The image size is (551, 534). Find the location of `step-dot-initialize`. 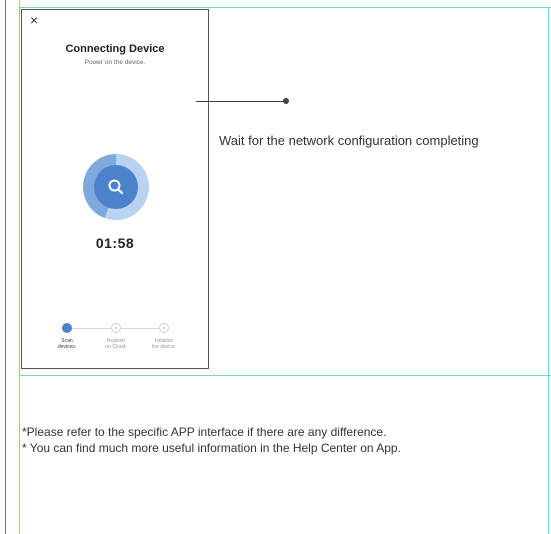

step-dot-initialize is located at coordinates (164, 328).